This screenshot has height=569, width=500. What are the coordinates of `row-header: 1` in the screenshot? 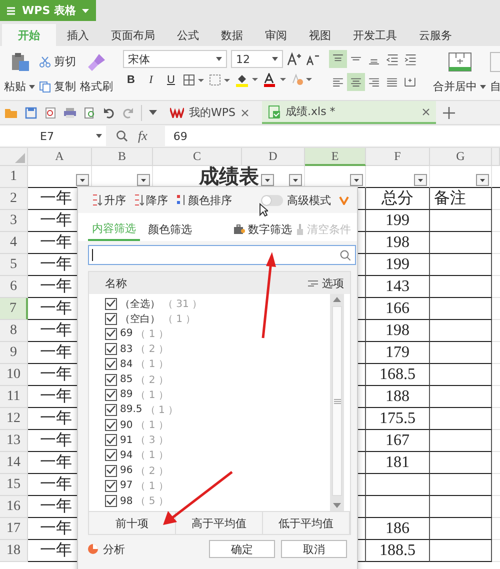 It's located at (14, 177).